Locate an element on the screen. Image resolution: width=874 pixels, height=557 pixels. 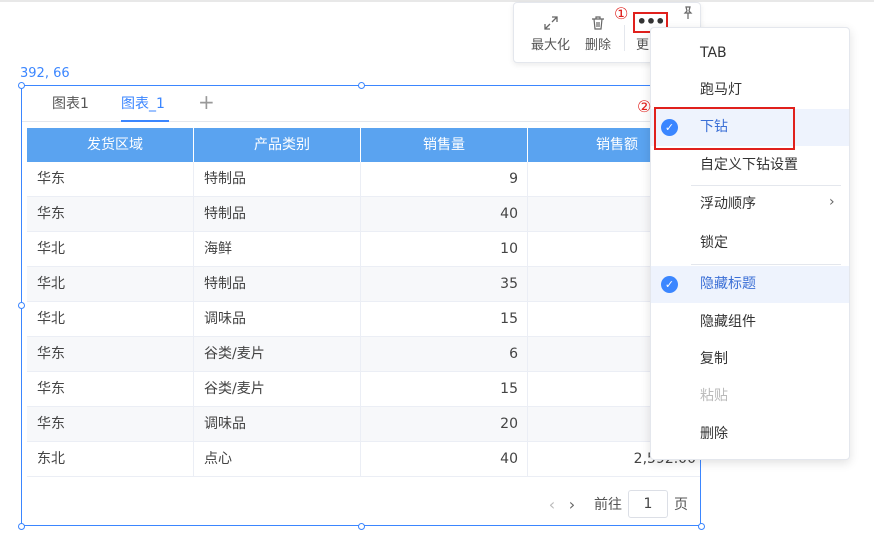
maximize-button: 最大化 is located at coordinates (550, 35).